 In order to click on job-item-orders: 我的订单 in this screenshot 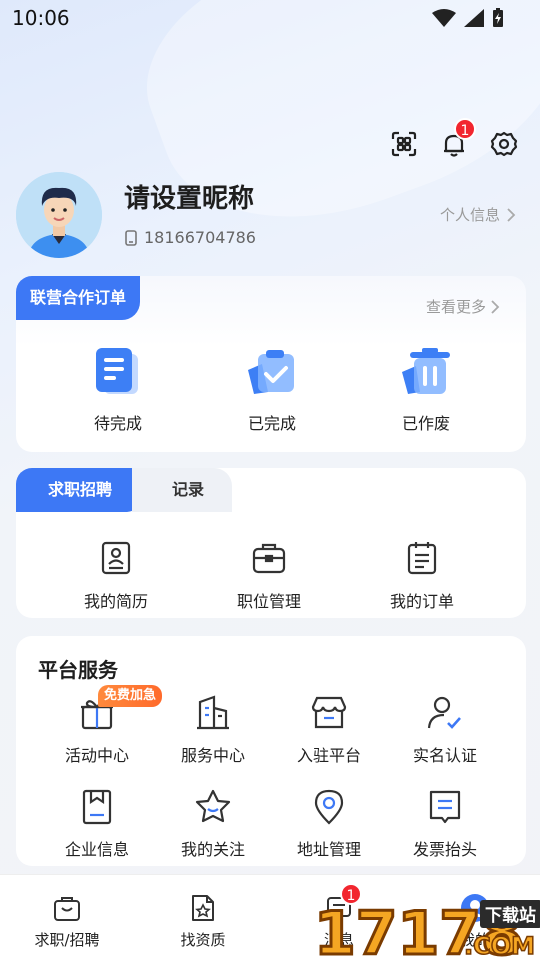, I will do `click(422, 576)`.